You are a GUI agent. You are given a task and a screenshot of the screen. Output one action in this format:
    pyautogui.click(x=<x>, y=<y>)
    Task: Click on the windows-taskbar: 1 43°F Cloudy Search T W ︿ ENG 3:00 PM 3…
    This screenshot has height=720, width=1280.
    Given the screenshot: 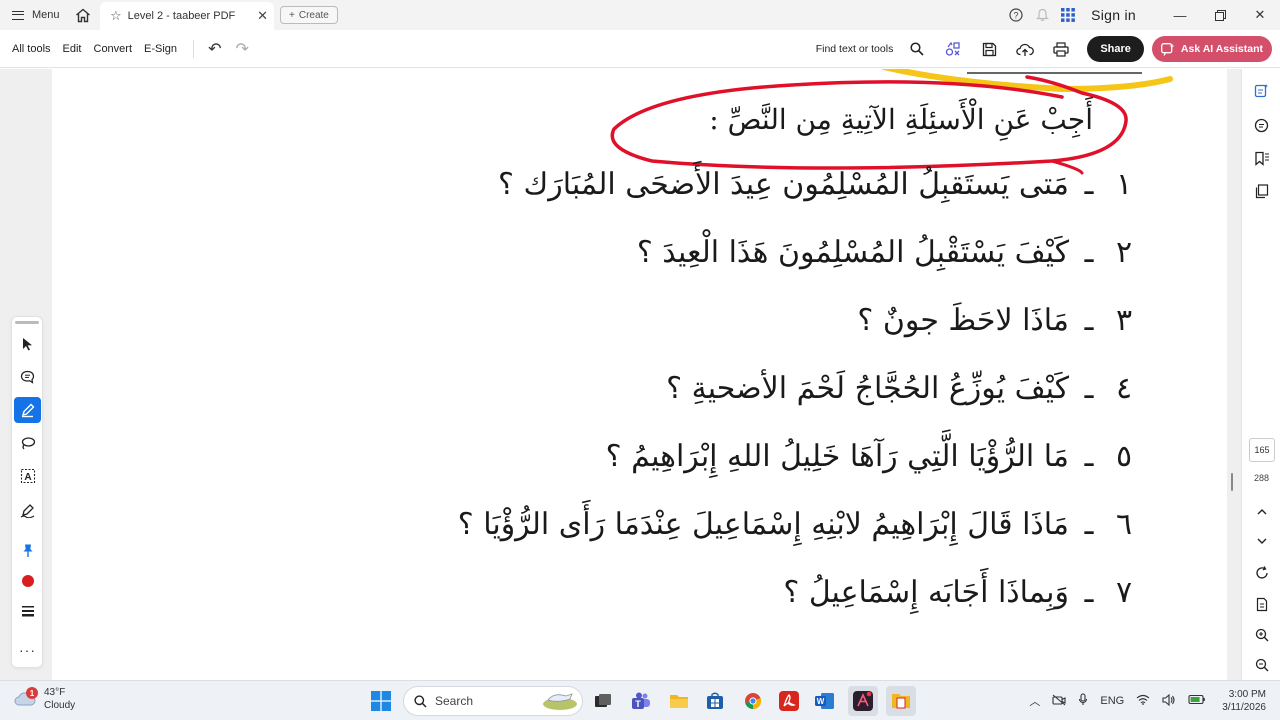 What is the action you would take?
    pyautogui.click(x=640, y=700)
    